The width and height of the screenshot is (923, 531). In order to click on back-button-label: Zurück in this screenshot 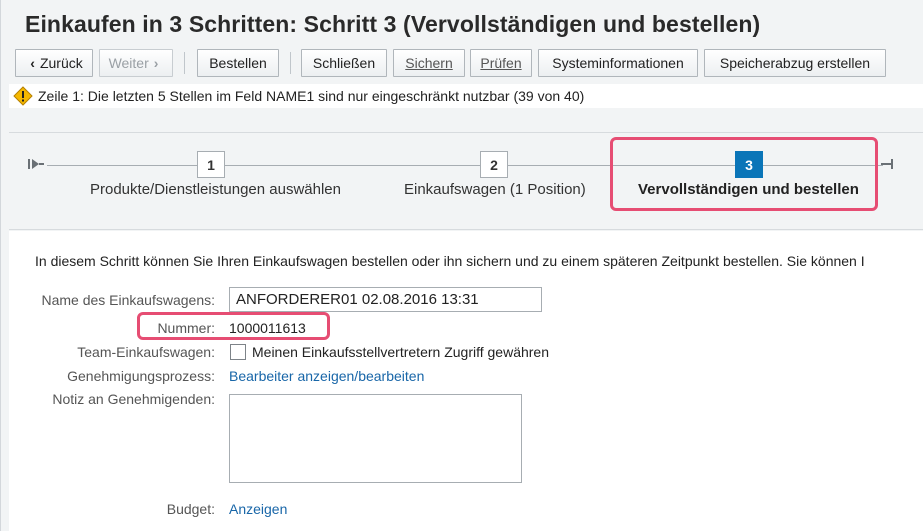, I will do `click(61, 63)`.